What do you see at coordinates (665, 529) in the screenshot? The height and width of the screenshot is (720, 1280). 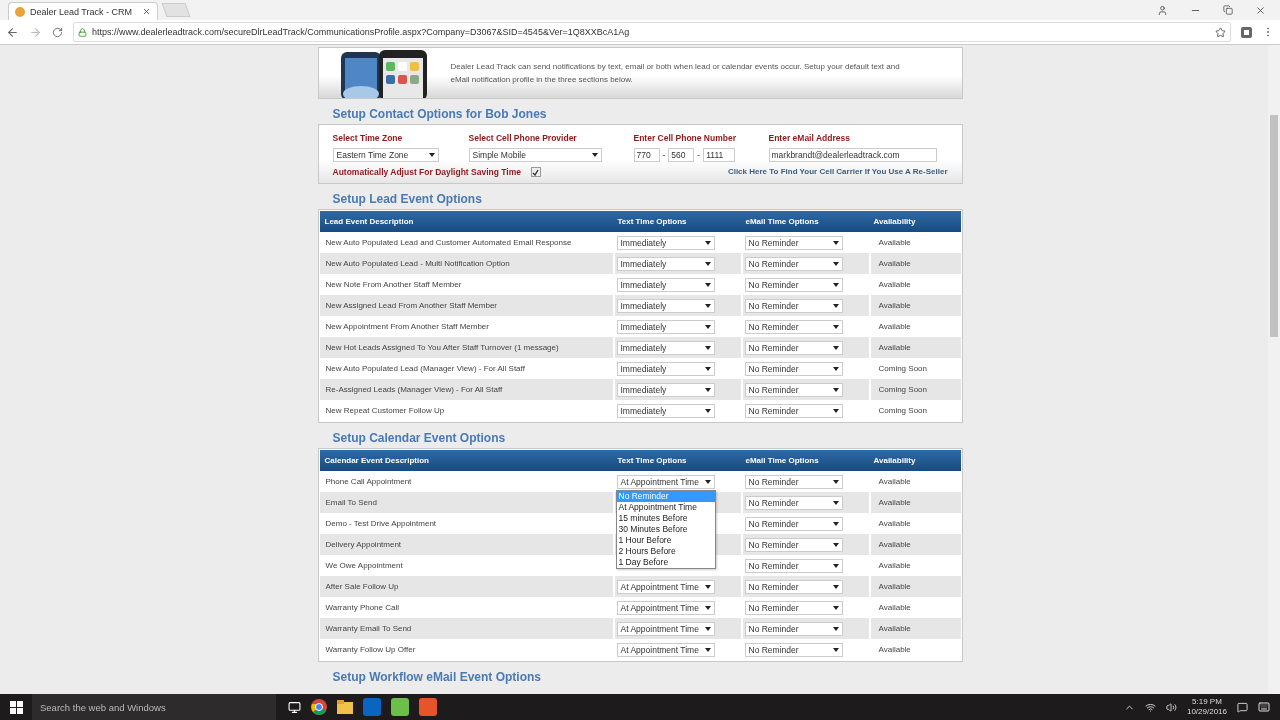 I see `dropdown-option: 30 Minutes Before` at bounding box center [665, 529].